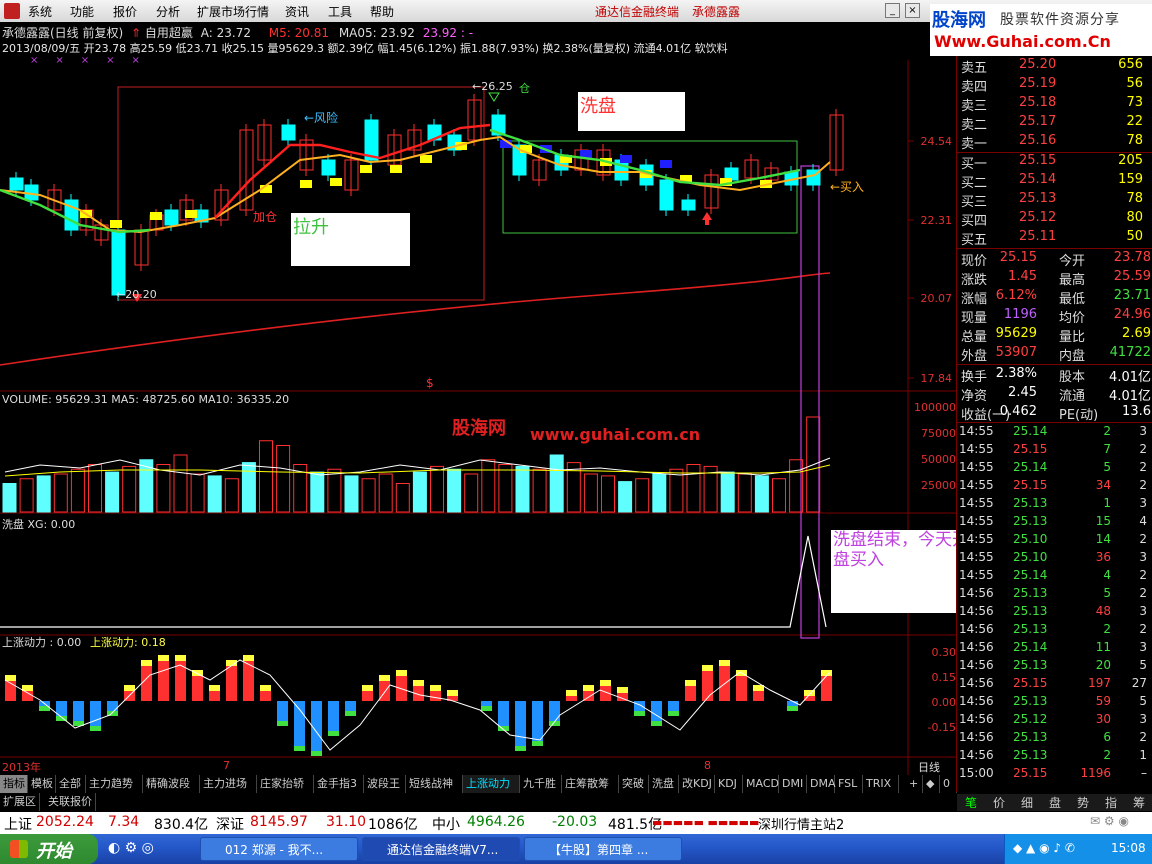 Image resolution: width=1152 pixels, height=864 pixels. Describe the element at coordinates (70, 802) in the screenshot. I see `tab-related-quote: 关联报价` at that location.